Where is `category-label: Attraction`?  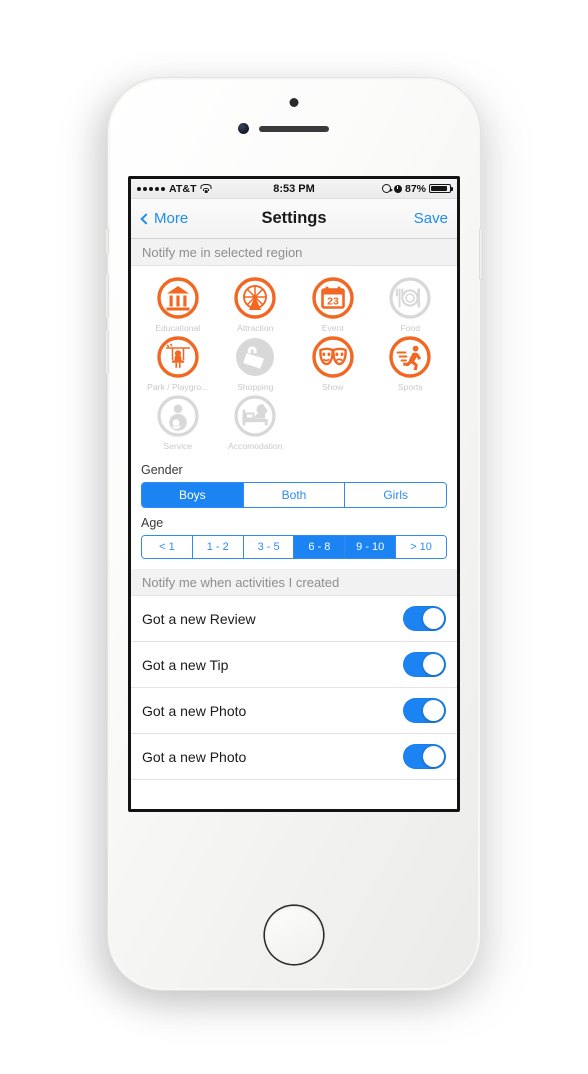 category-label: Attraction is located at coordinates (255, 328).